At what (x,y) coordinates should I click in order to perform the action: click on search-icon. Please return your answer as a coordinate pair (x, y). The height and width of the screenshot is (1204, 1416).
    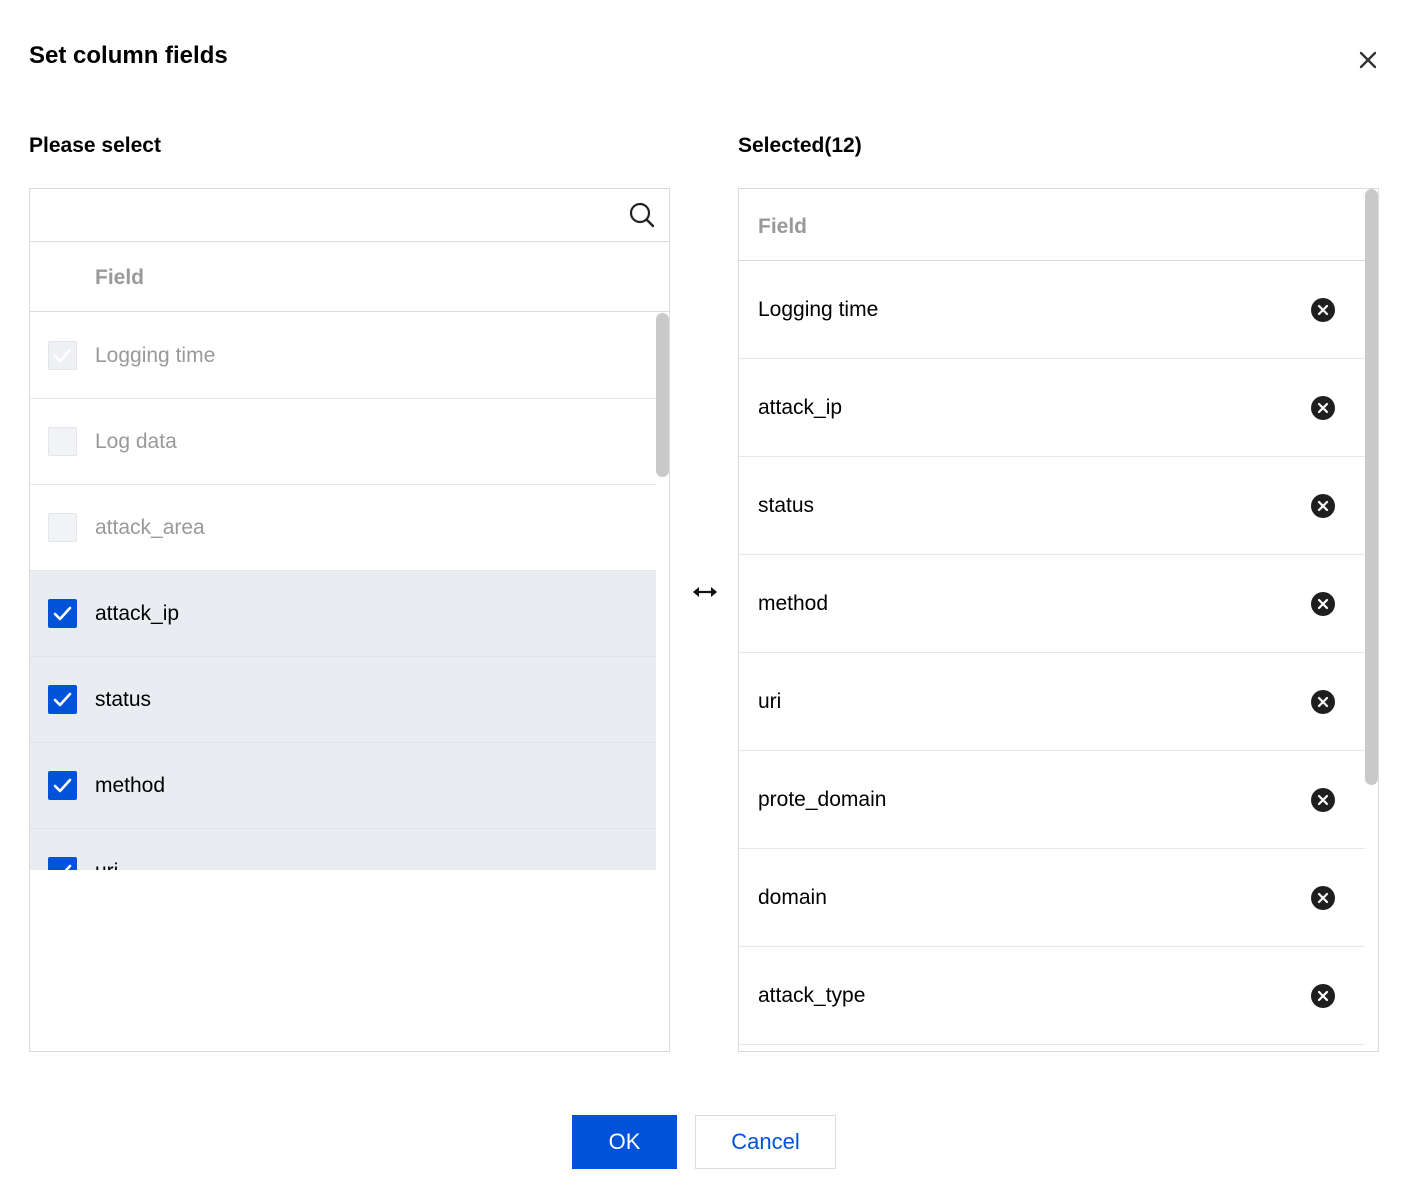
    Looking at the image, I should click on (642, 215).